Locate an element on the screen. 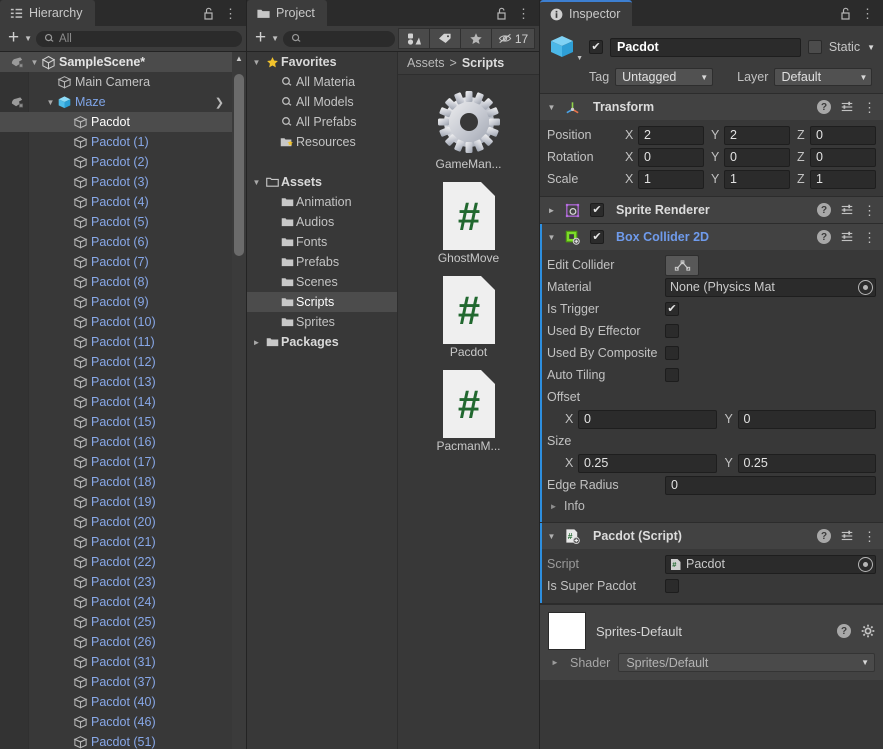 Image resolution: width=883 pixels, height=749 pixels. hierarchy-row: Pacdot (13) is located at coordinates (123, 382).